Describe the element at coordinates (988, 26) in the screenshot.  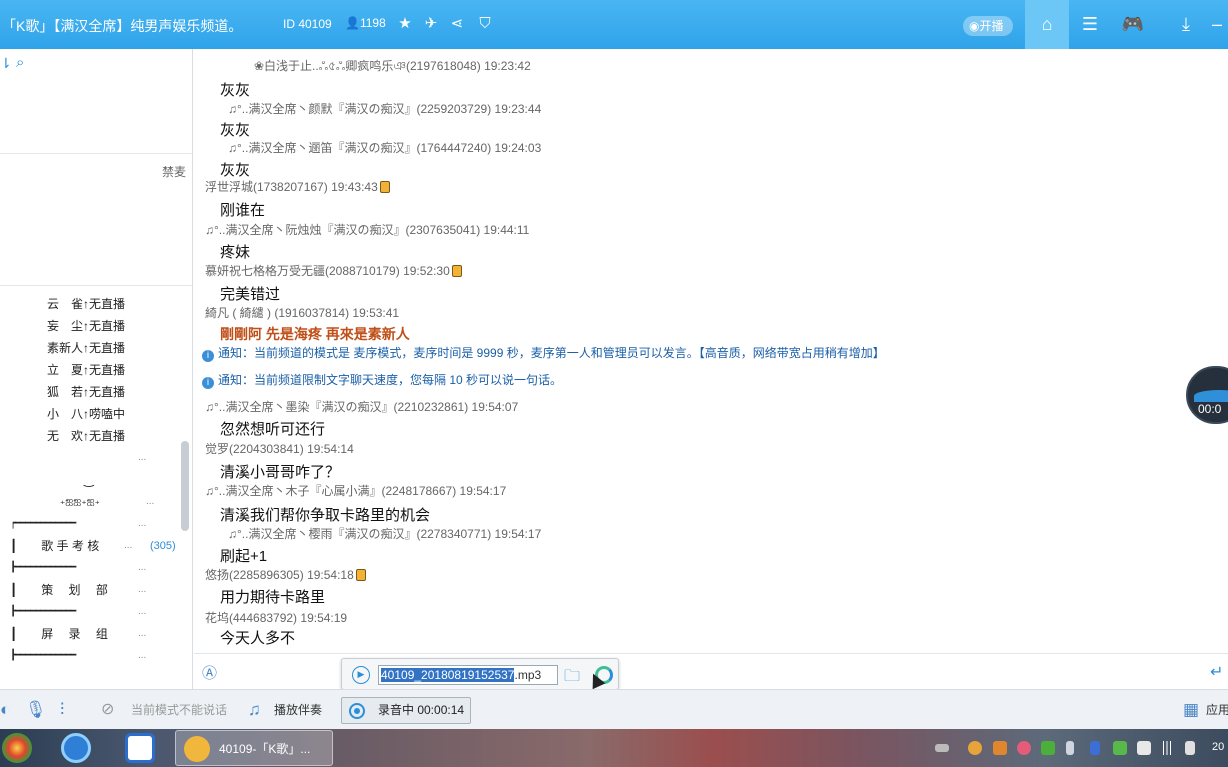
I see `go-live-button: ◉开播` at that location.